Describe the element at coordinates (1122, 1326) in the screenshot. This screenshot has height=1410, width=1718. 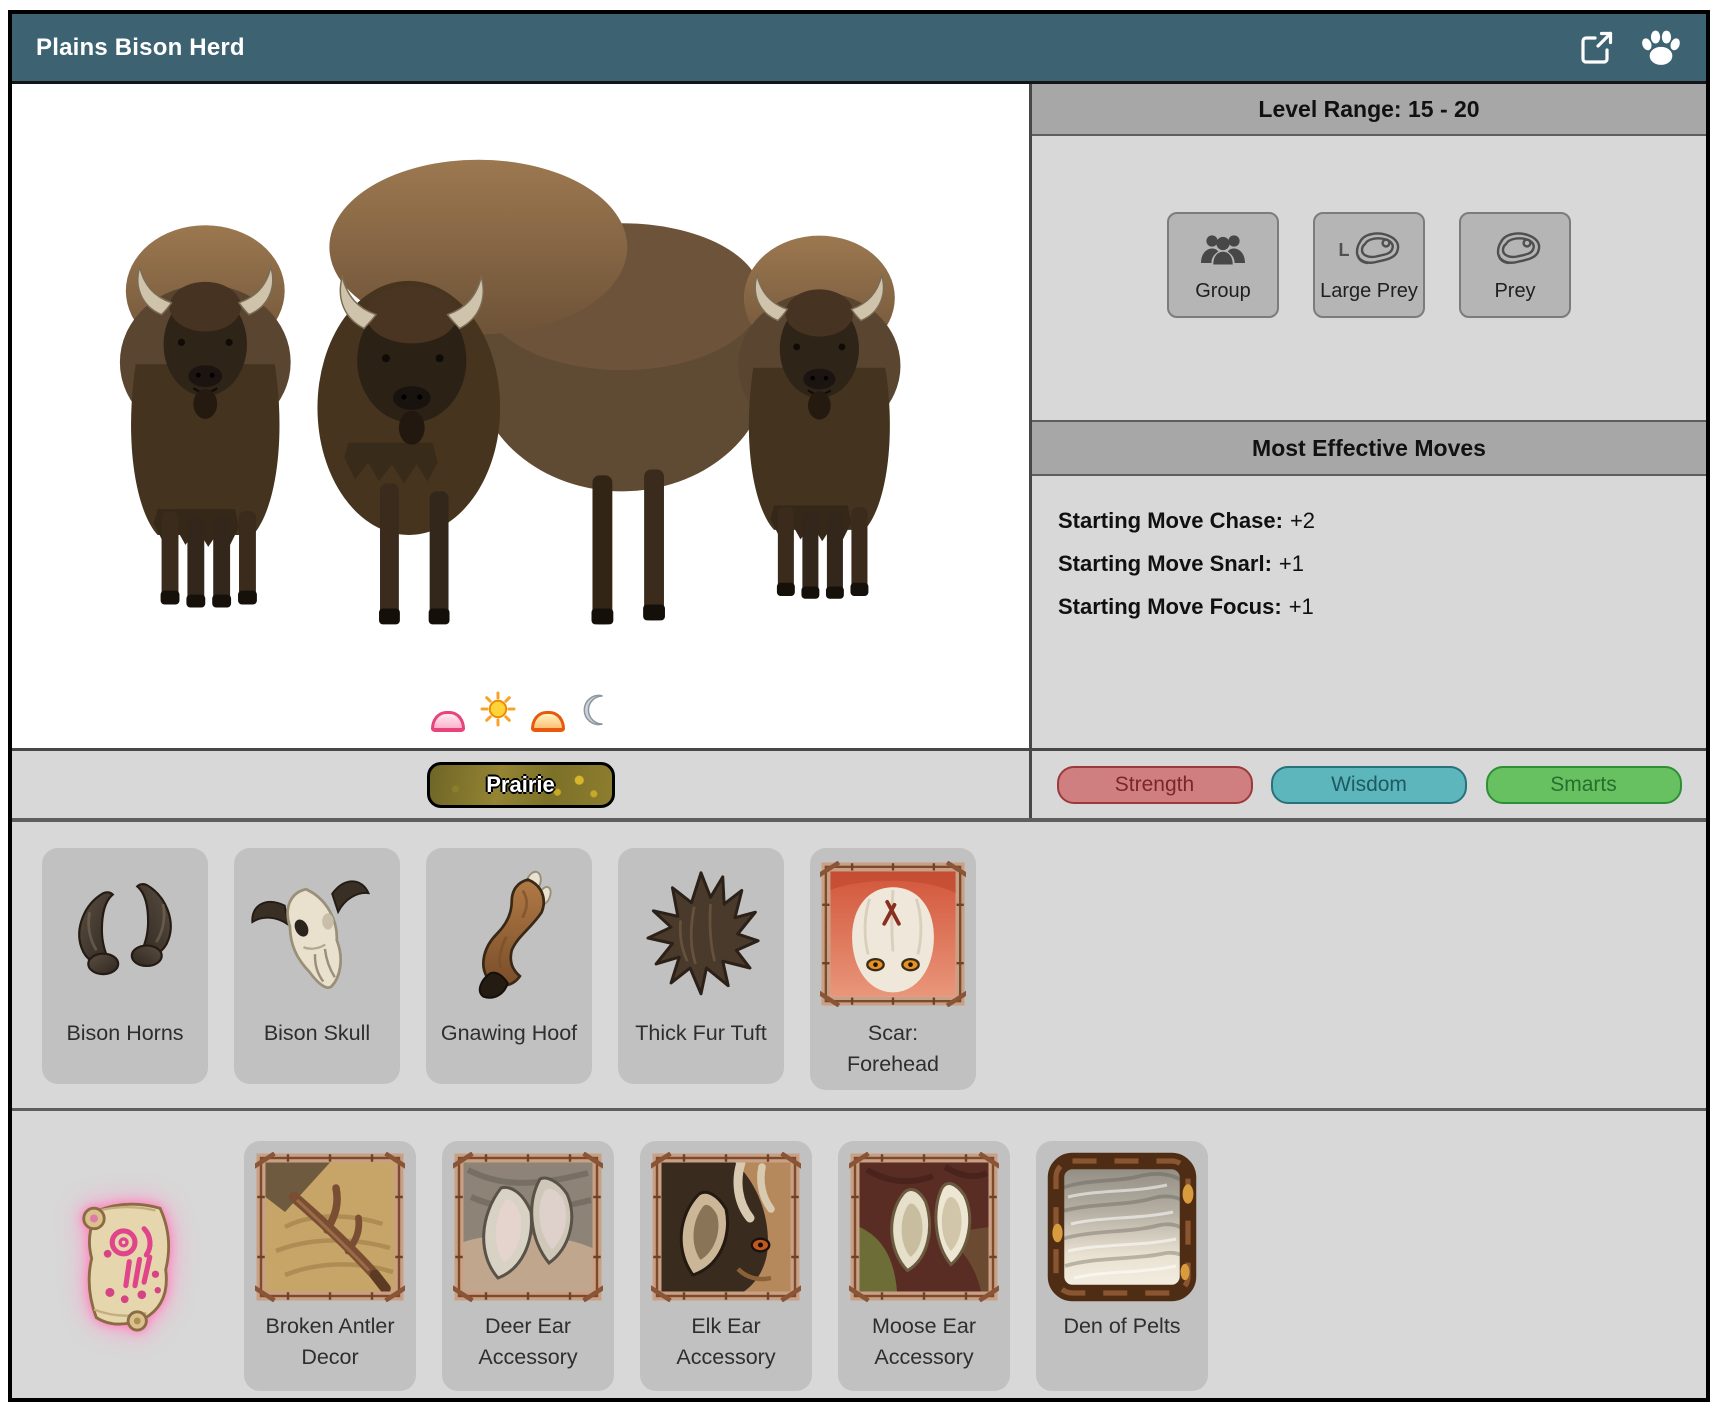
I see `item-label: Den of Pelts` at that location.